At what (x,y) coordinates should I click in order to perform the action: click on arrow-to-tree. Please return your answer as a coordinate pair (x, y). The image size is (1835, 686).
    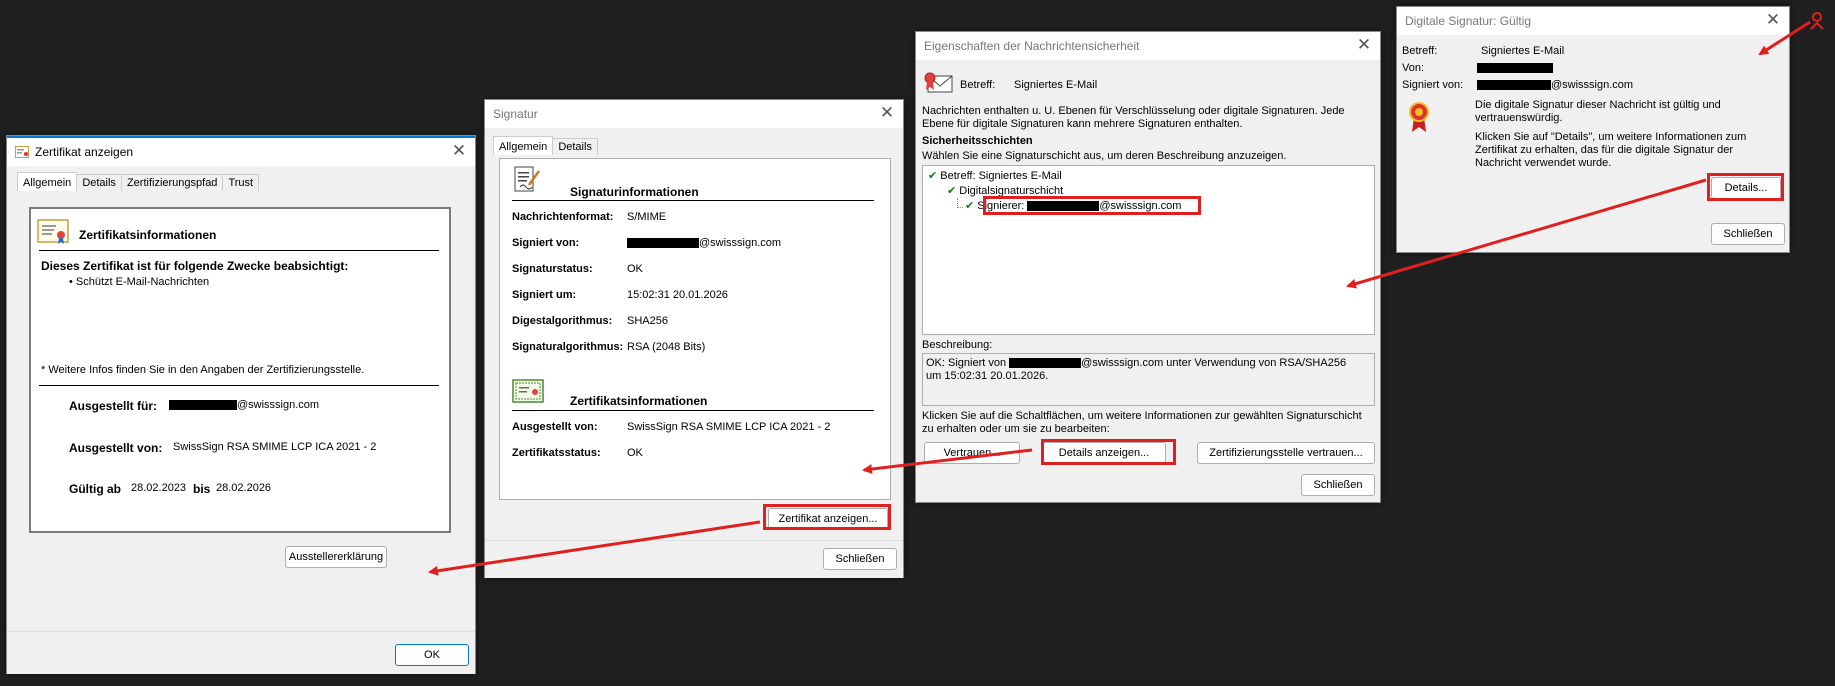
    Looking at the image, I should click on (1526, 233).